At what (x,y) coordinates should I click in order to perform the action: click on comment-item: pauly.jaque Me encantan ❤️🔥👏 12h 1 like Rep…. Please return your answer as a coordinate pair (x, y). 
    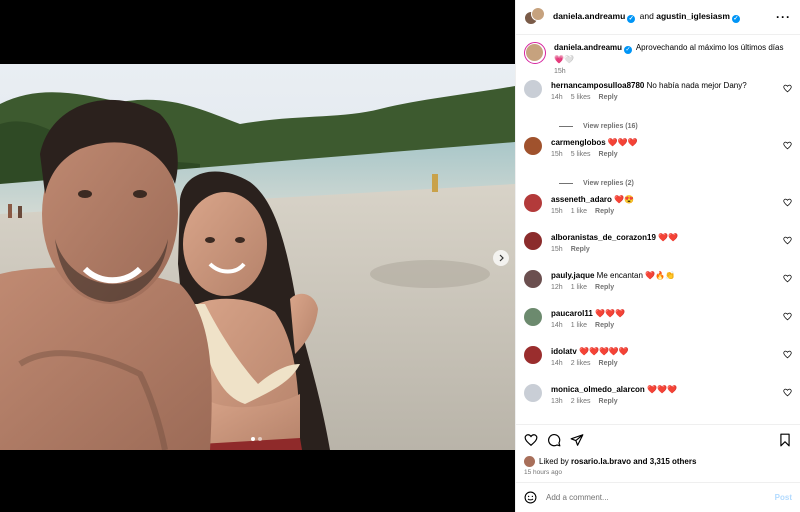
    Looking at the image, I should click on (658, 289).